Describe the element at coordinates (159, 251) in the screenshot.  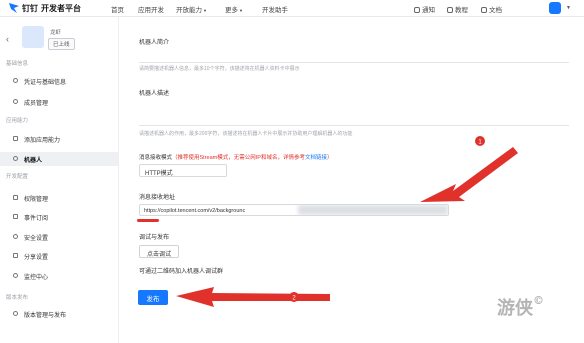
I see `debug-button: 点击调试` at that location.